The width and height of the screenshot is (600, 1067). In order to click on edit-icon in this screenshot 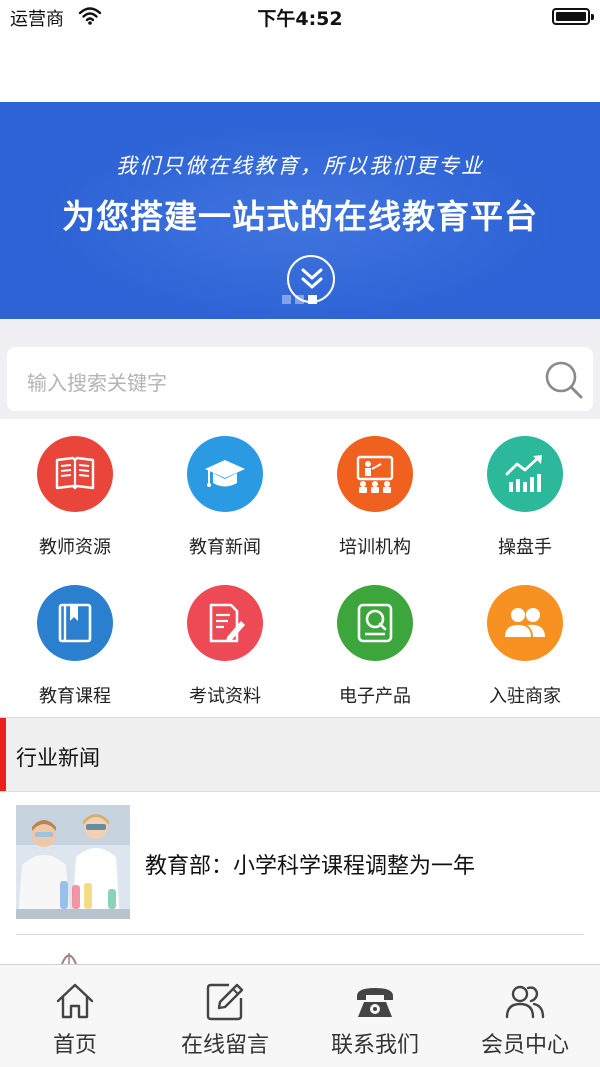, I will do `click(225, 1002)`.